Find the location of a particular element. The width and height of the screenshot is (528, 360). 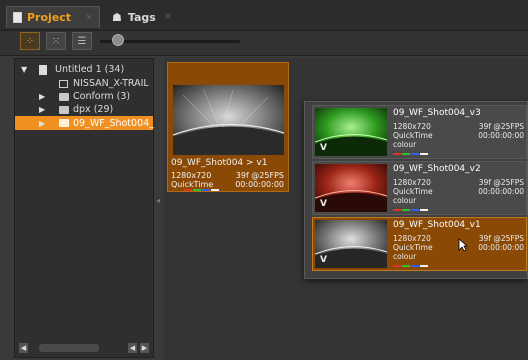

document-icon is located at coordinates (17, 17).